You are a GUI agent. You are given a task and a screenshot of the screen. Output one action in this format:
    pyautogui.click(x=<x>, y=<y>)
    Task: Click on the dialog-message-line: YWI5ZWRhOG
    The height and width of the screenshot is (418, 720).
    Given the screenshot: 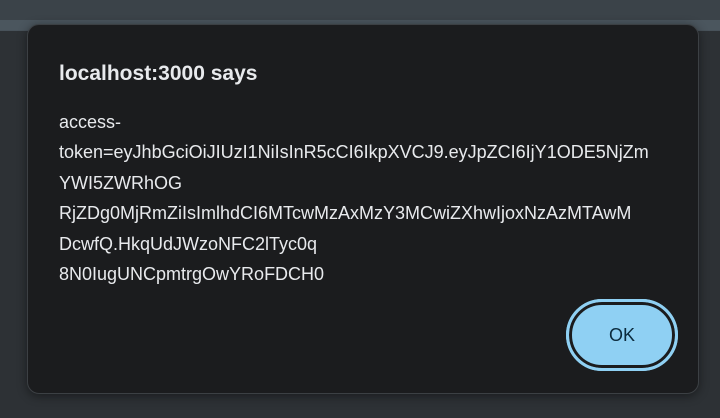 What is the action you would take?
    pyautogui.click(x=121, y=182)
    